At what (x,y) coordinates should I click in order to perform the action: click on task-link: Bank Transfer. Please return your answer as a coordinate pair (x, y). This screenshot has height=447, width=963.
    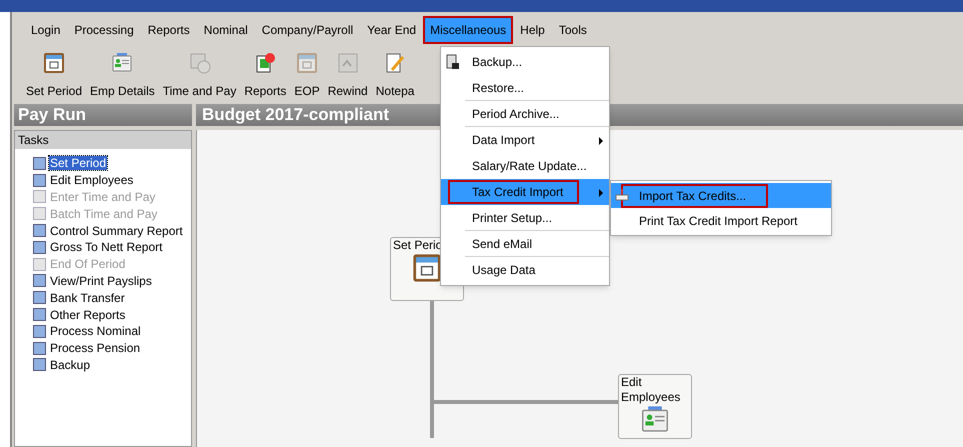
    Looking at the image, I should click on (87, 297).